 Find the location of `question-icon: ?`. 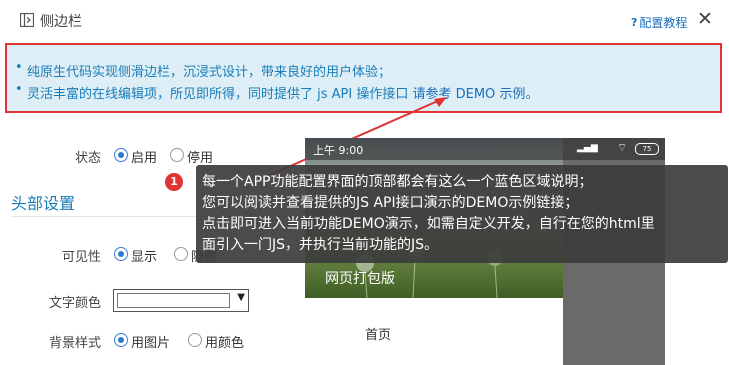

question-icon: ? is located at coordinates (634, 22).